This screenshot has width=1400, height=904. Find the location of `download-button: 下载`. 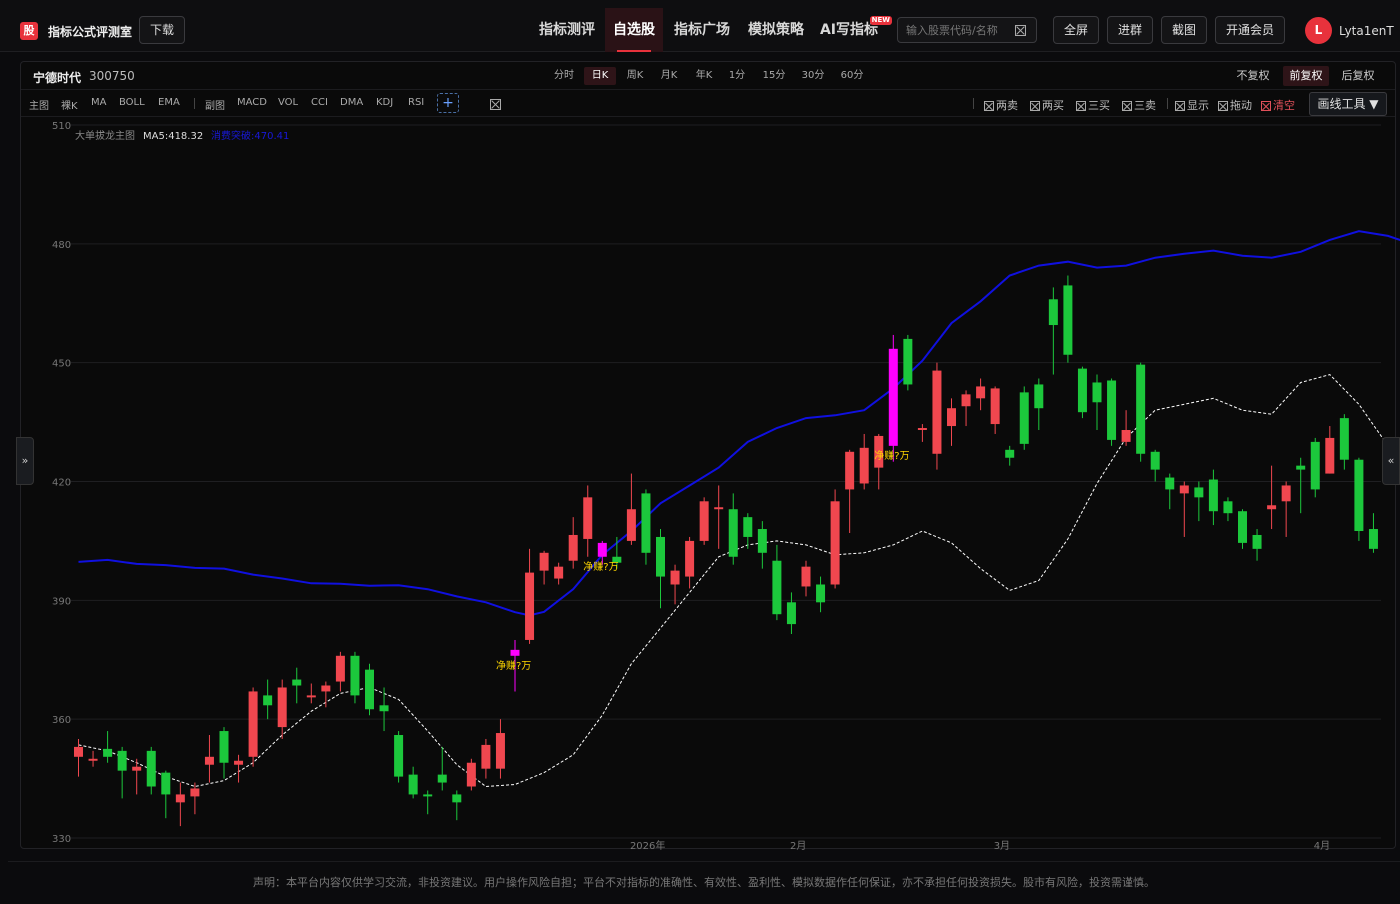

download-button: 下载 is located at coordinates (162, 30).